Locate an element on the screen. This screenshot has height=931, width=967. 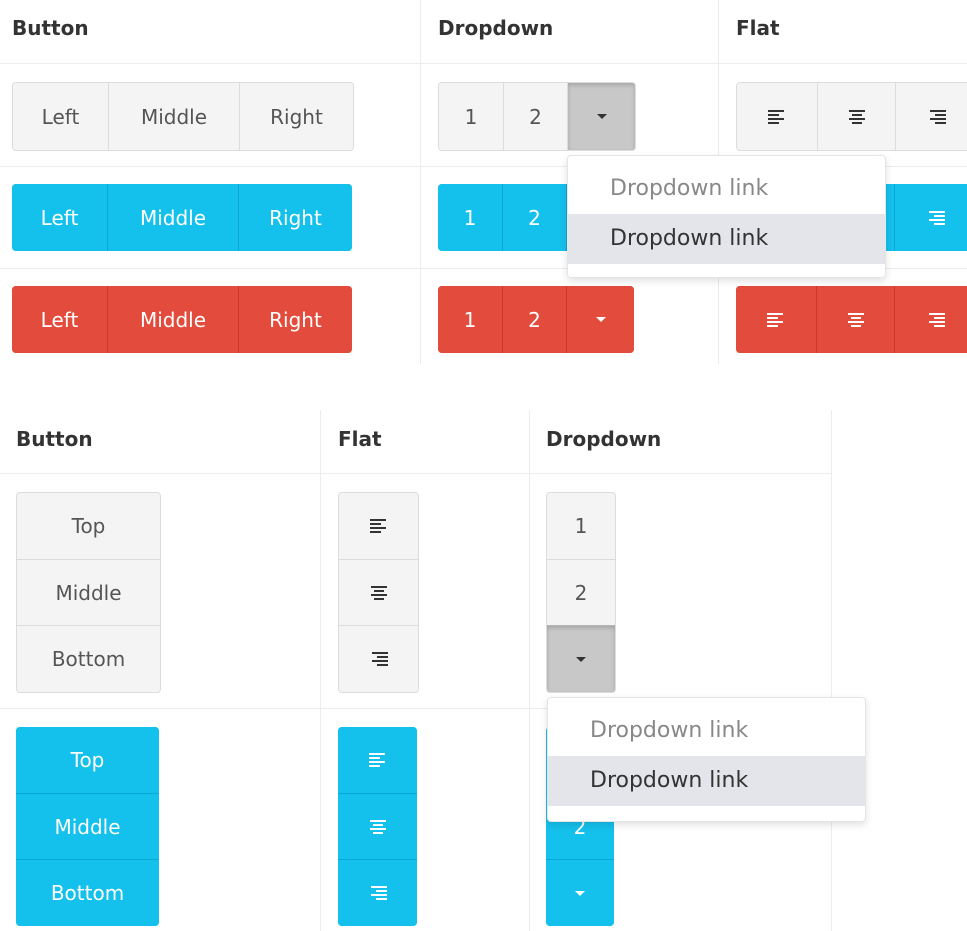
header-button-bottom: Button is located at coordinates (54, 439).